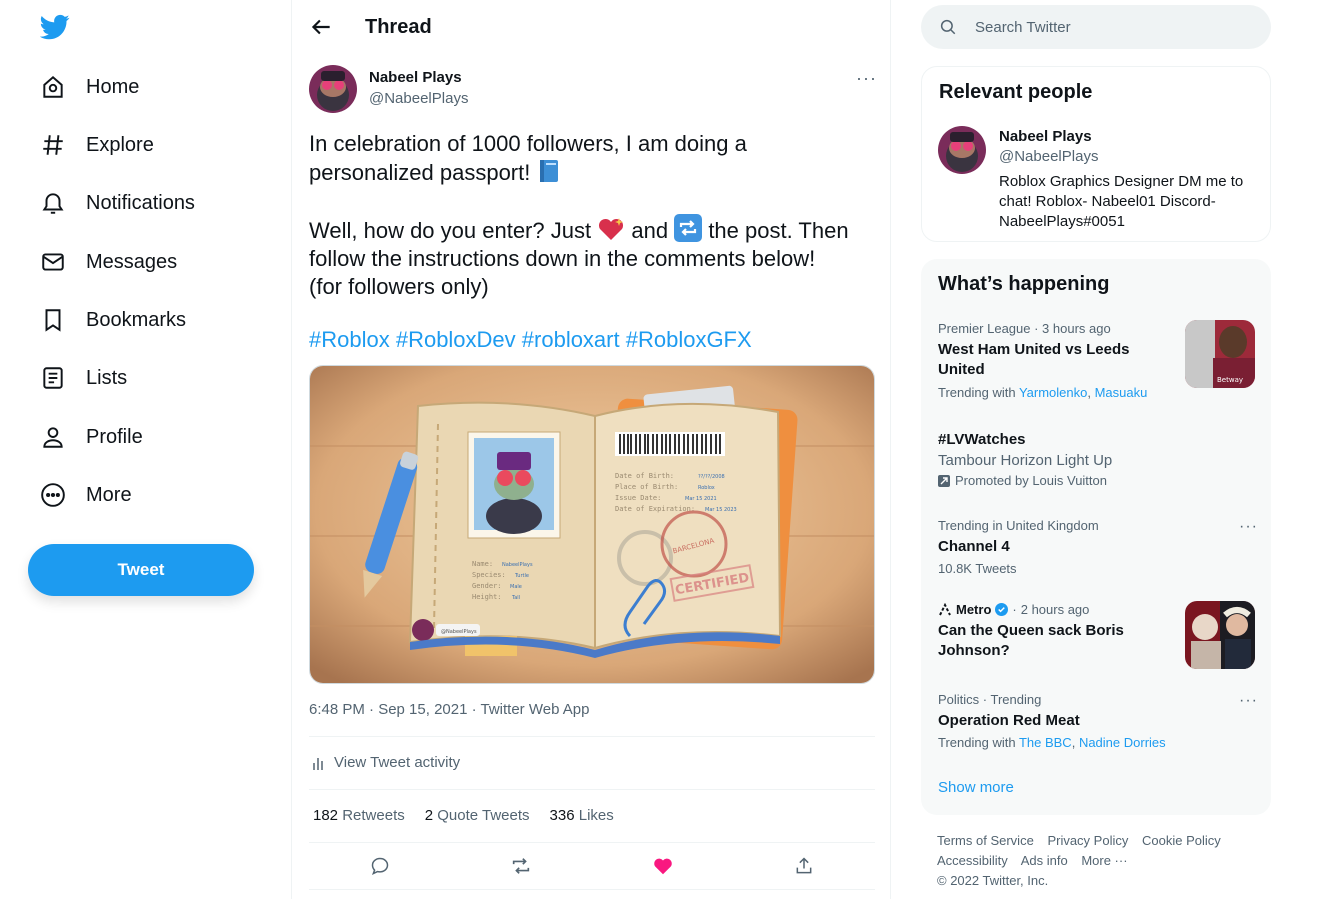 The image size is (1331, 899). Describe the element at coordinates (1009, 720) in the screenshot. I see `trend-name: Operation Red Meat` at that location.